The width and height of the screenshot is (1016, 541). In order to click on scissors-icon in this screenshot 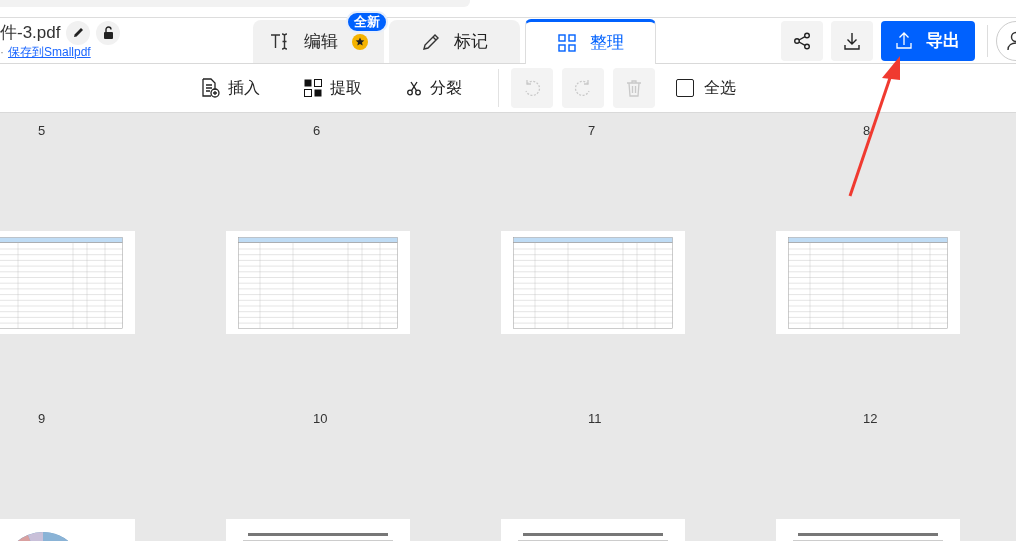, I will do `click(414, 88)`.